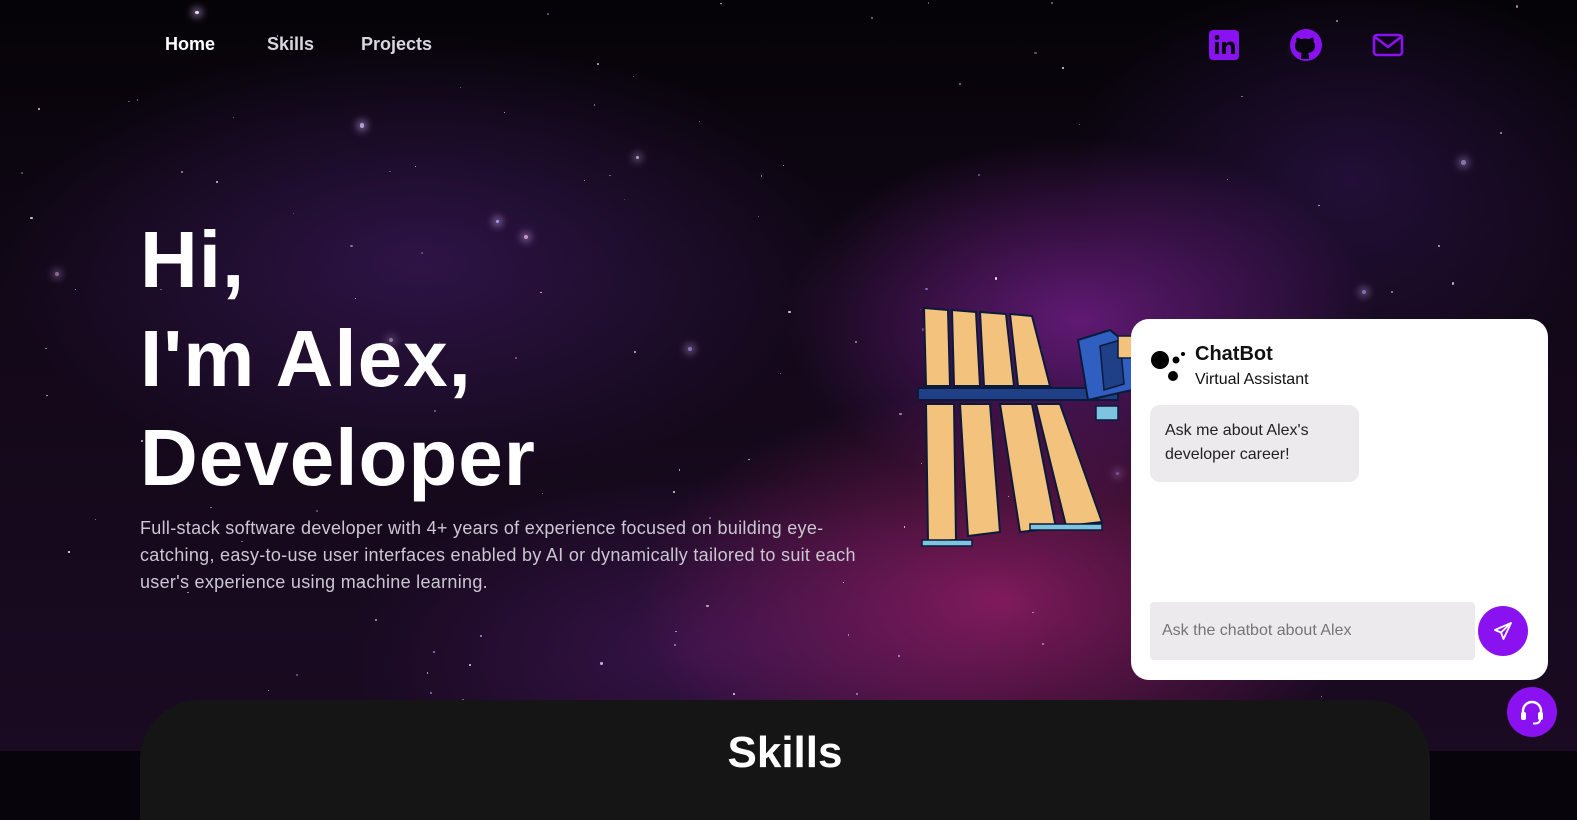  What do you see at coordinates (1169, 365) in the screenshot?
I see `chatbot-logo-icon` at bounding box center [1169, 365].